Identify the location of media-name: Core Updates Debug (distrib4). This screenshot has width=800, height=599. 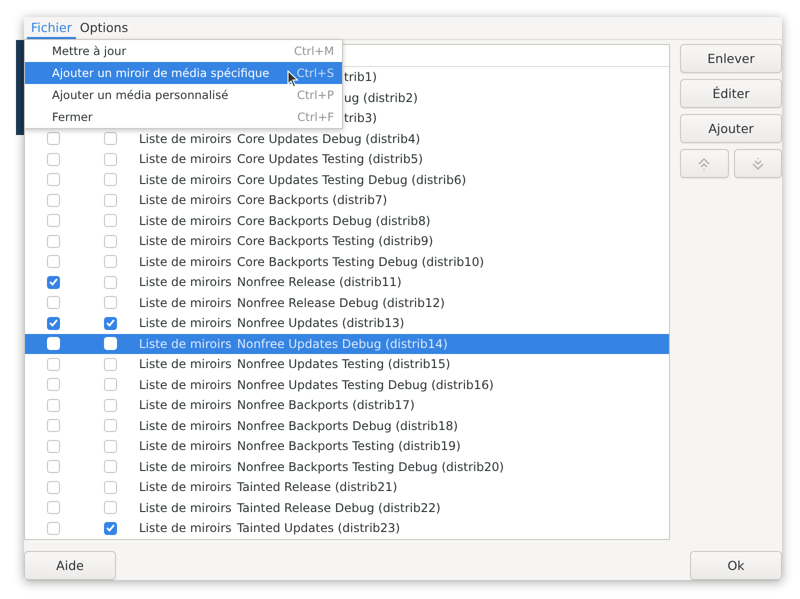
(328, 139).